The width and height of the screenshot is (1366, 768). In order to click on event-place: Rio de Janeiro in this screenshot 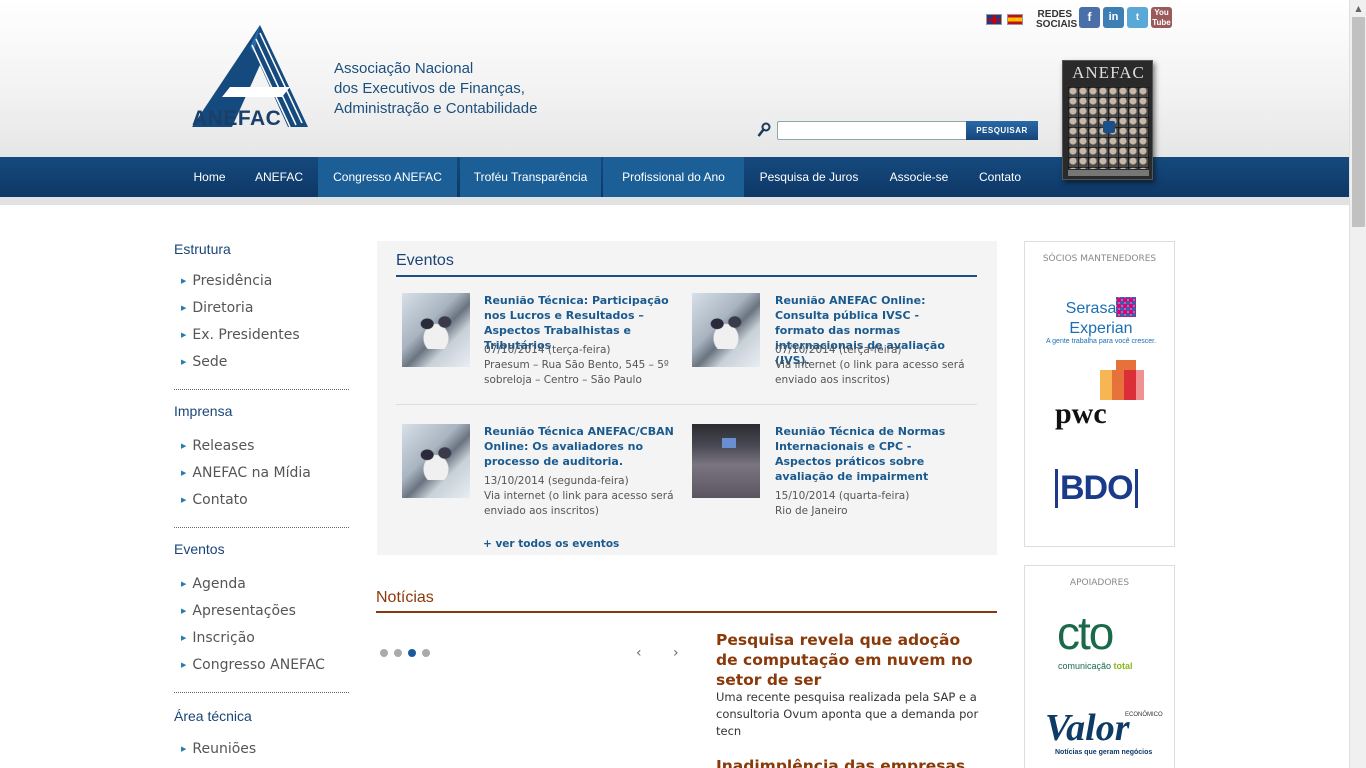, I will do `click(811, 511)`.